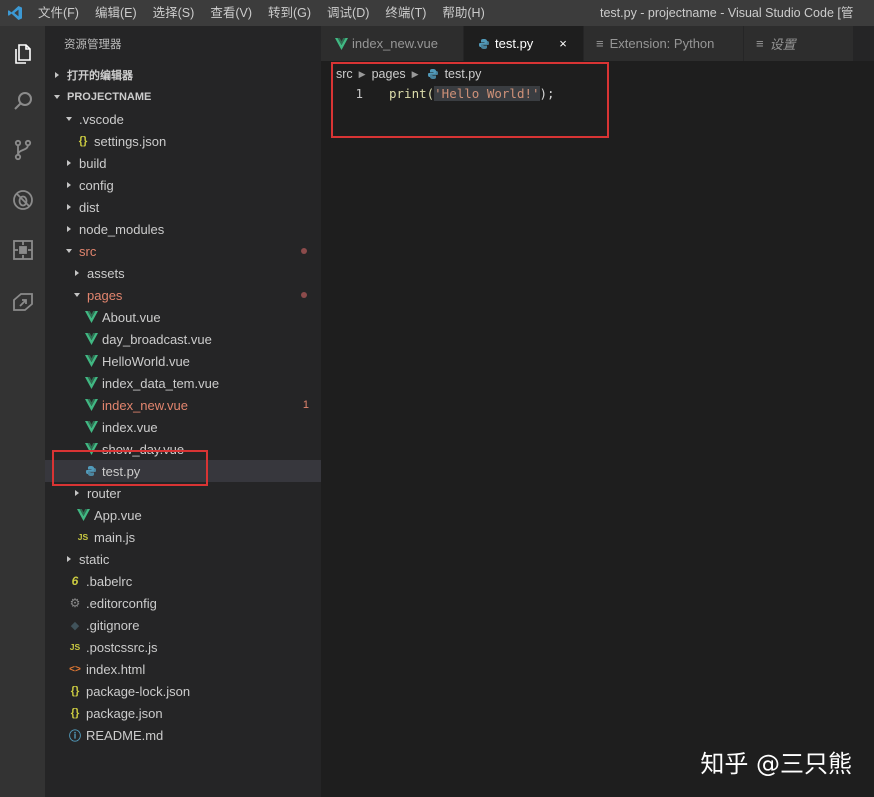 The image size is (874, 797). What do you see at coordinates (463, 13) in the screenshot?
I see `menu-item: 帮助(H)` at bounding box center [463, 13].